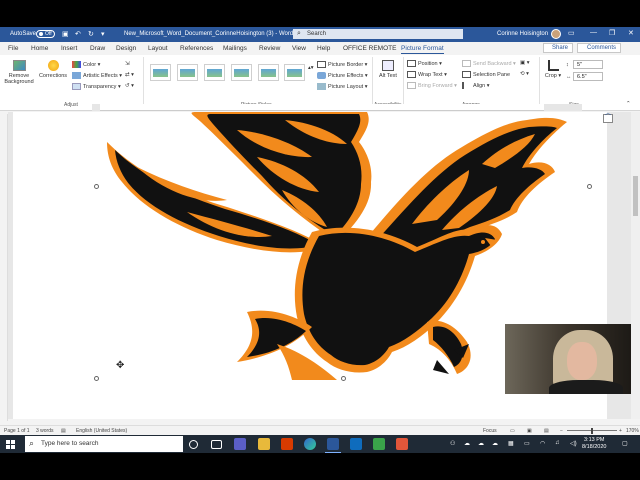 This screenshot has width=640, height=480. Describe the element at coordinates (343, 378) in the screenshot. I see `resize-handle-bottom` at that location.